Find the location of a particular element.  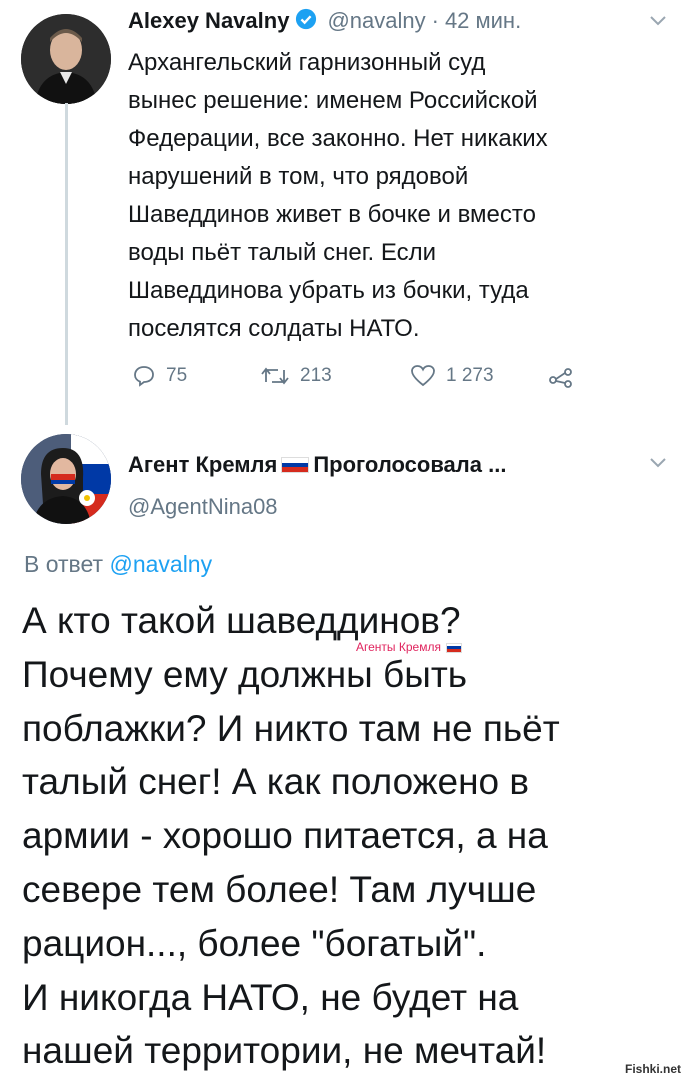

share-button is located at coordinates (561, 376).